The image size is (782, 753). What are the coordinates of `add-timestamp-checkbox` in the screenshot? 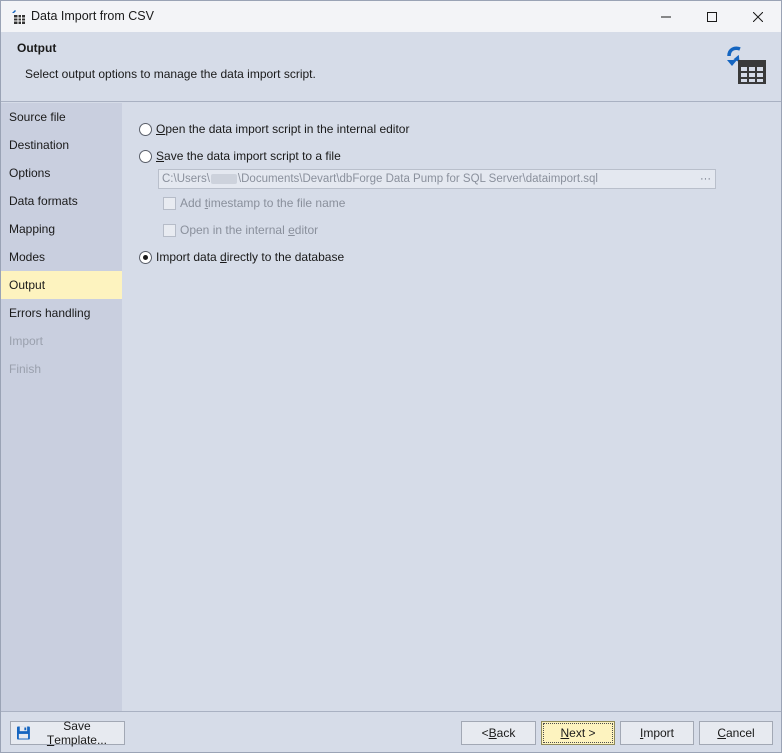 It's located at (169, 203).